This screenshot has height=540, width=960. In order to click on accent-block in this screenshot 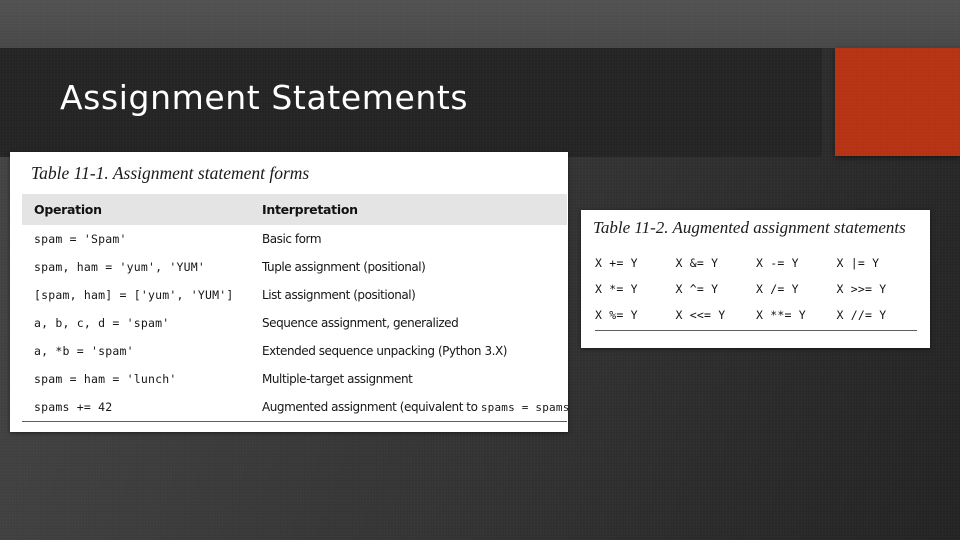, I will do `click(897, 102)`.